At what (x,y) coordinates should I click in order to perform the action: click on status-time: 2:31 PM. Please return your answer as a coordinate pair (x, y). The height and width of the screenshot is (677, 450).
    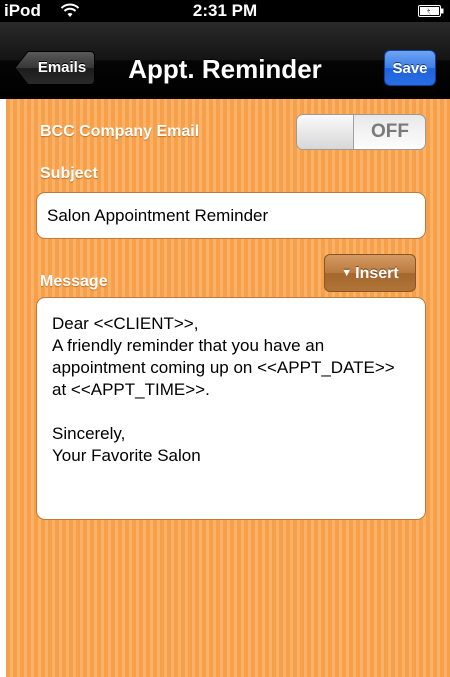
    Looking at the image, I should click on (225, 10).